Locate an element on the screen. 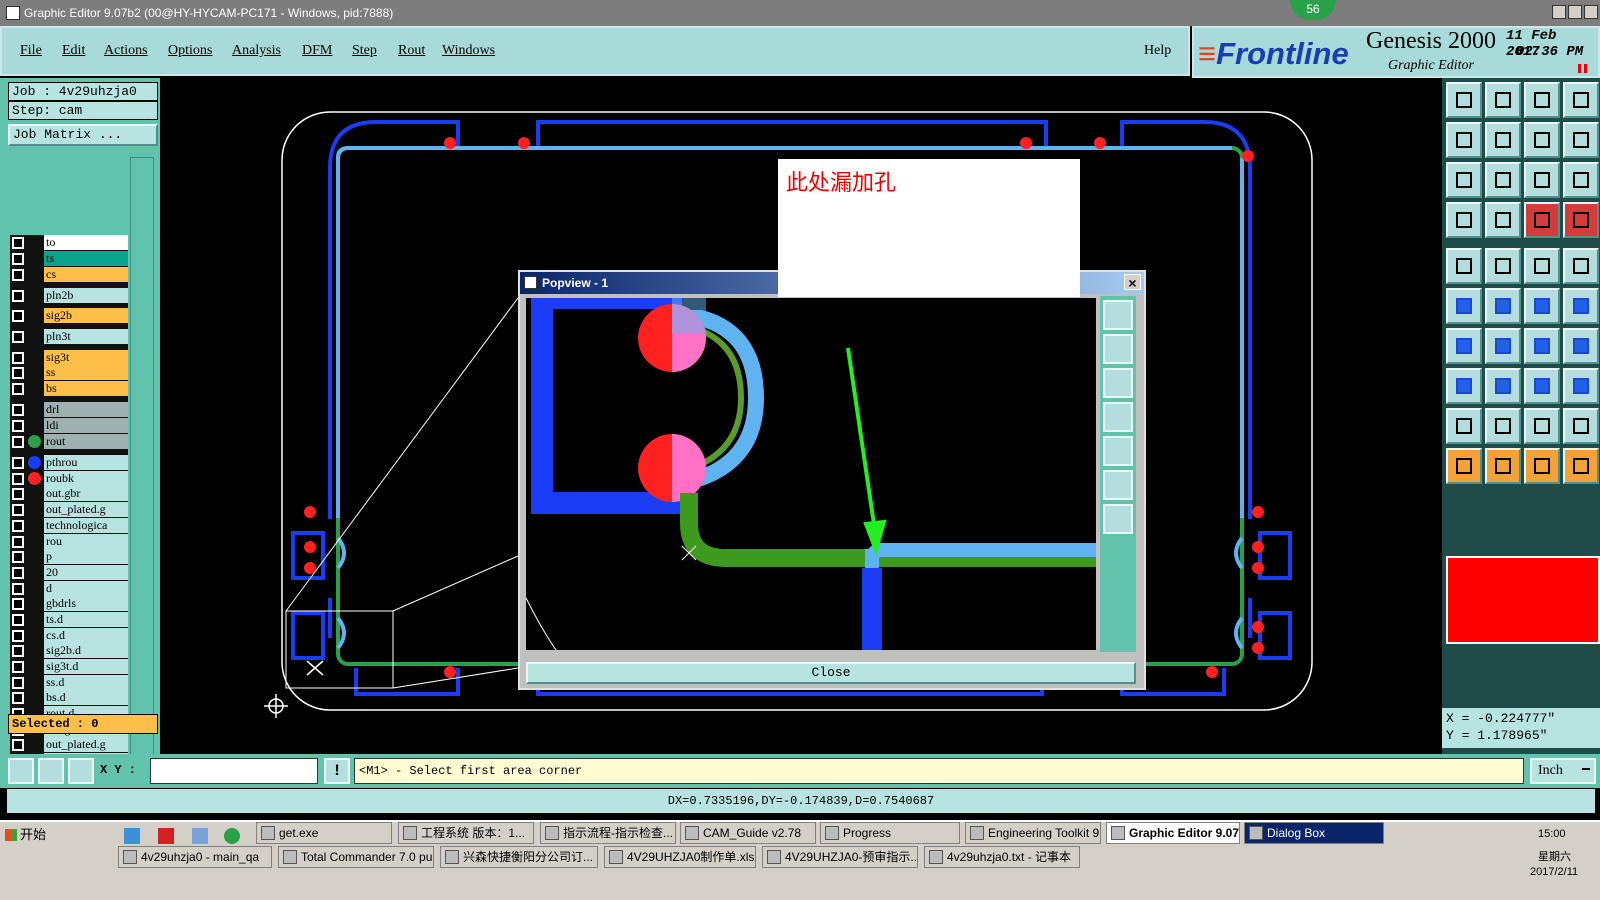  info-button: ! is located at coordinates (337, 771).